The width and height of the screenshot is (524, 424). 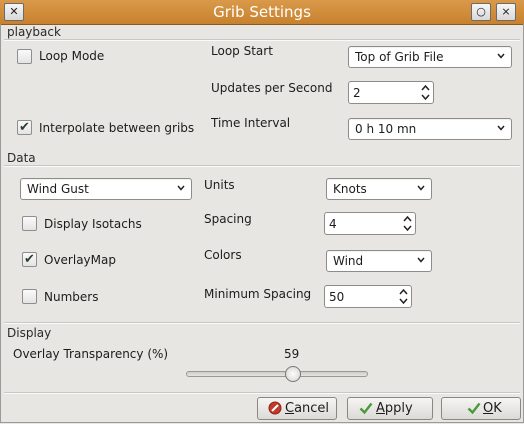 I want to click on loop-start-value: Top of Grib File, so click(x=399, y=57).